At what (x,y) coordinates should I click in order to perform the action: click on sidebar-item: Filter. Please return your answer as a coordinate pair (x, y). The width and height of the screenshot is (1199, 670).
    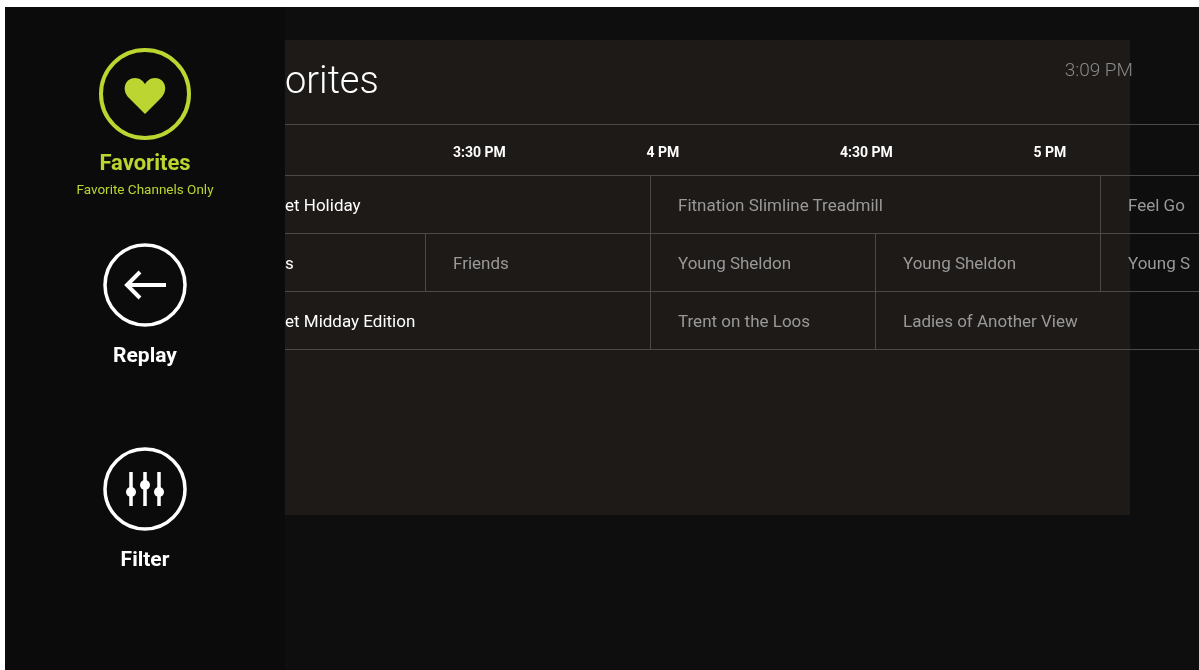
    Looking at the image, I should click on (145, 509).